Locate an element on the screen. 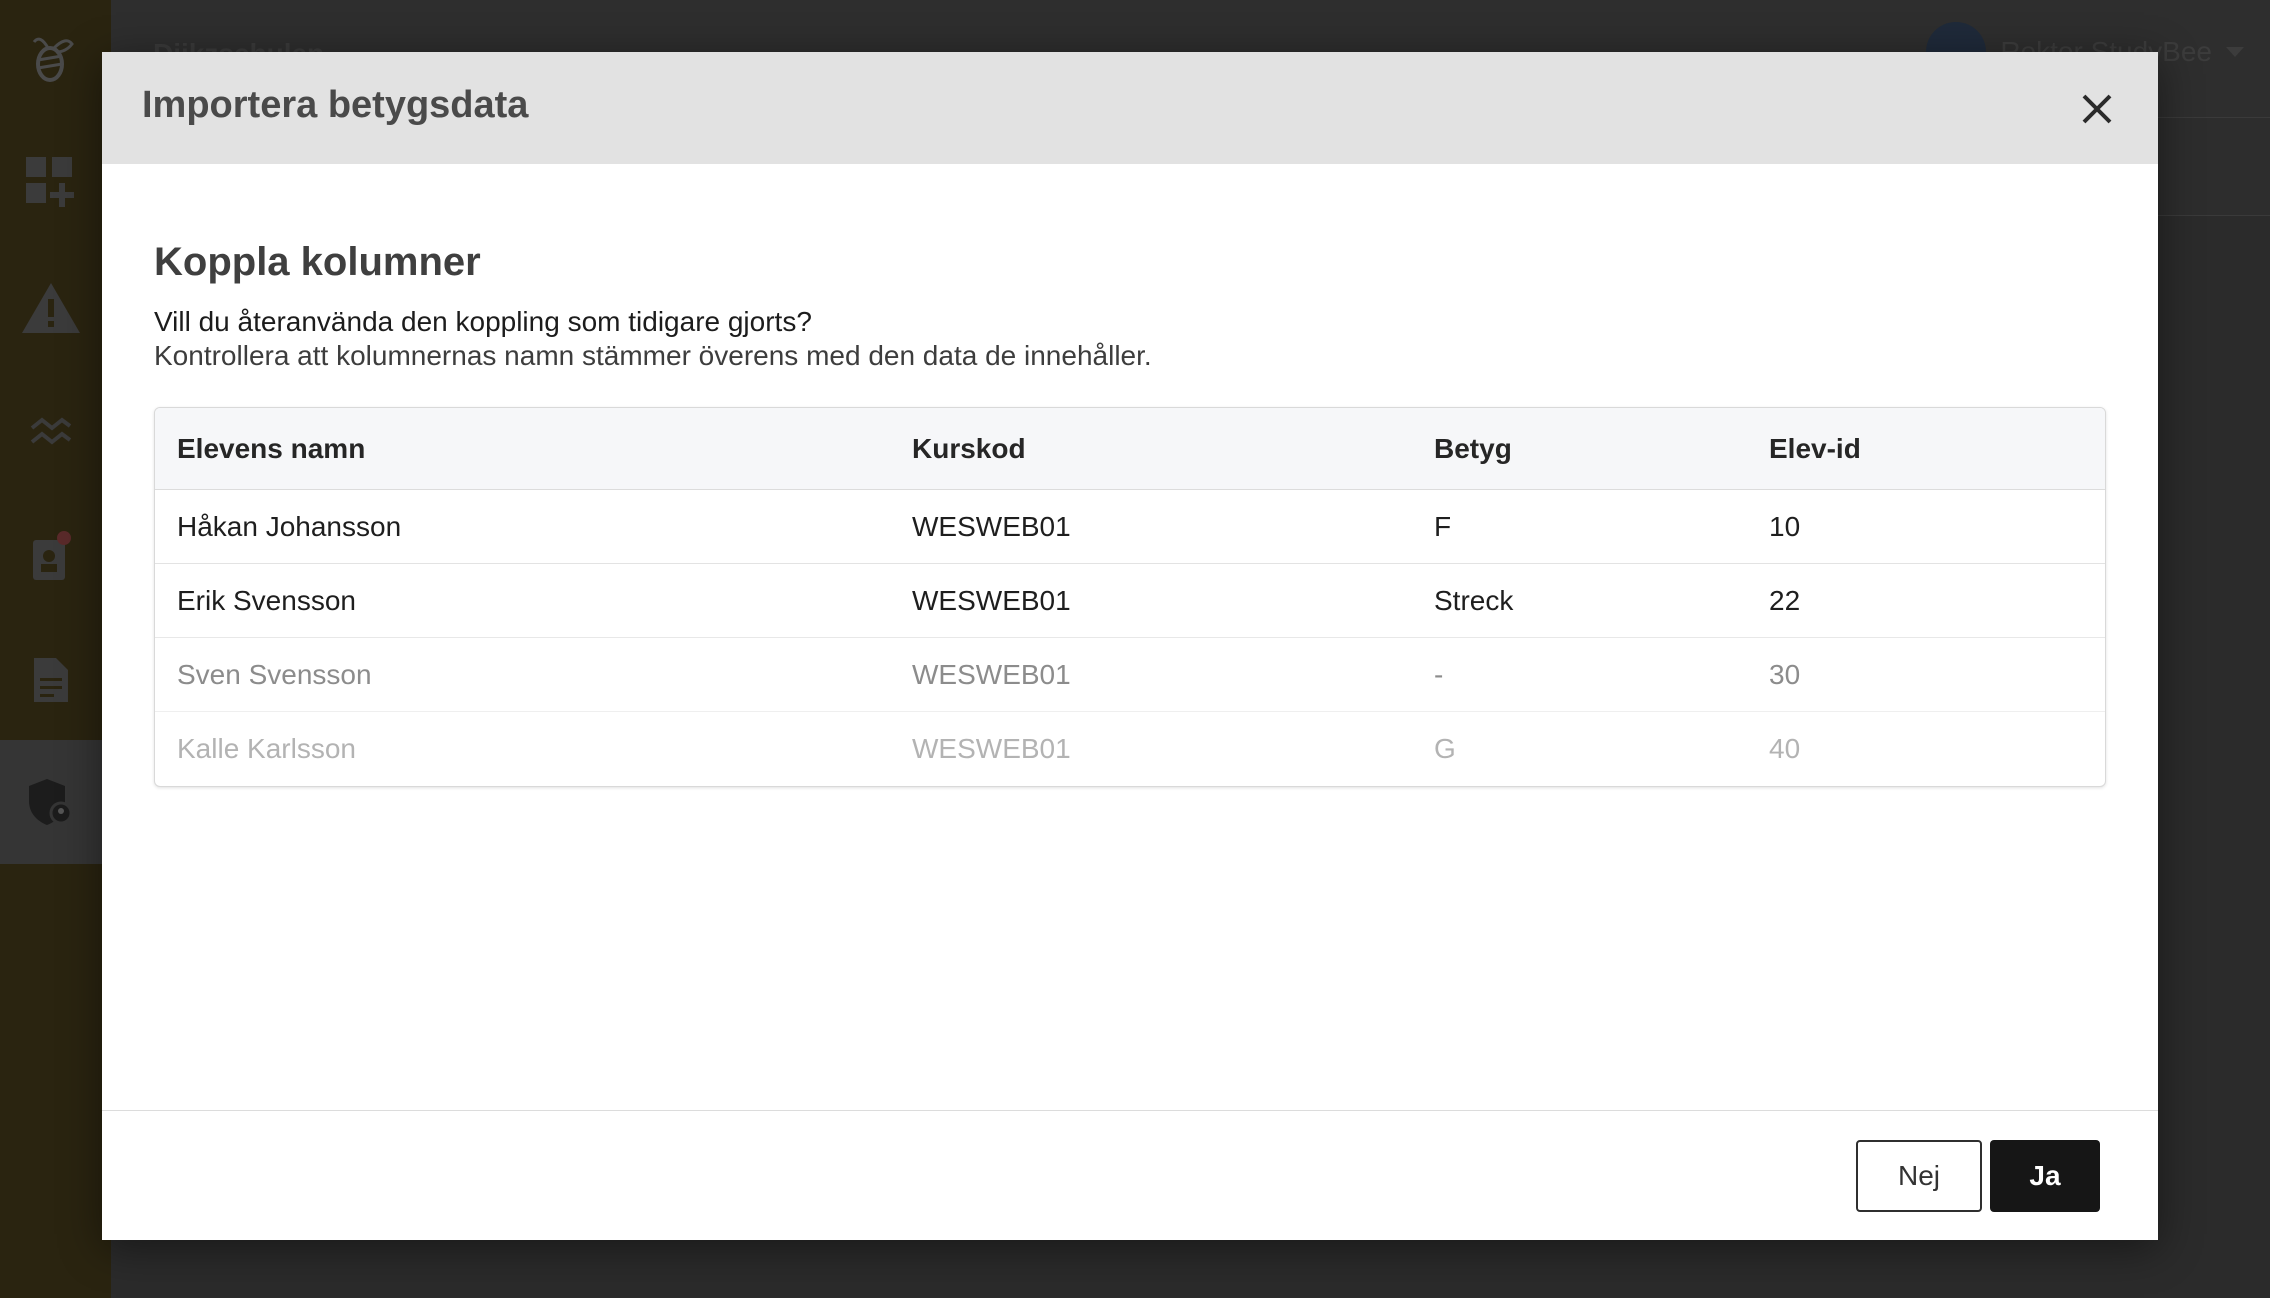 The height and width of the screenshot is (1298, 2270). sidebar is located at coordinates (55, 649).